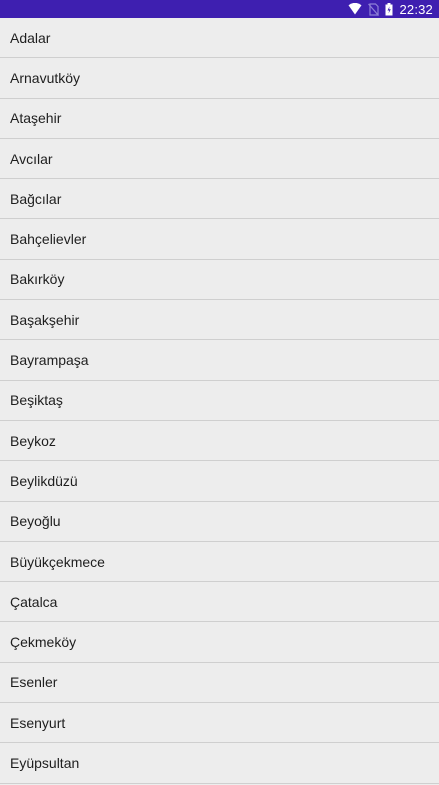  What do you see at coordinates (219, 280) in the screenshot?
I see `list-item: Bakırköy` at bounding box center [219, 280].